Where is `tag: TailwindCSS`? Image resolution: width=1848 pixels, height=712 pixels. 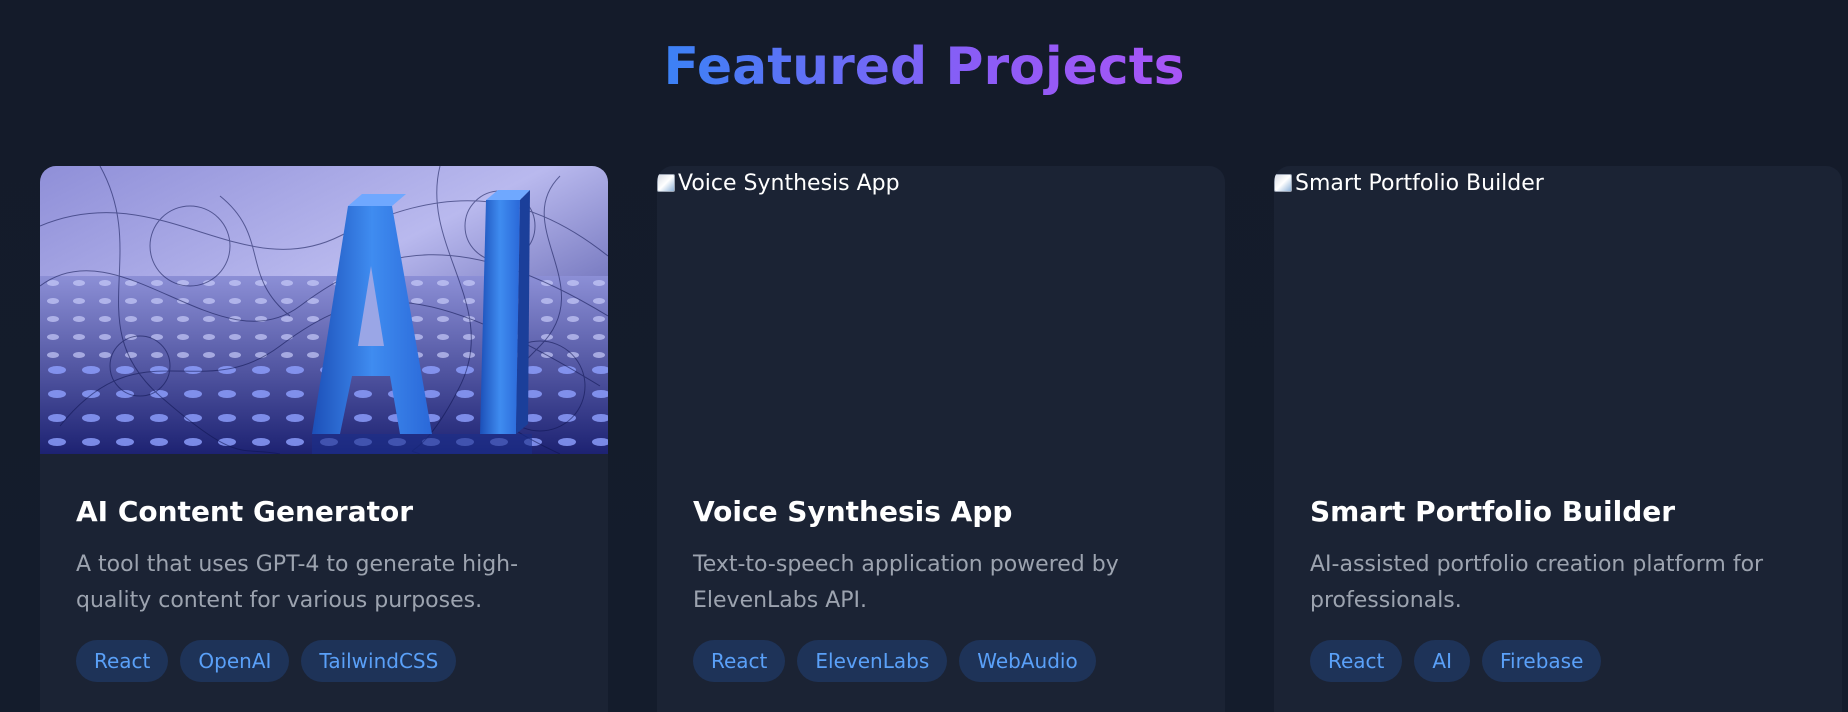
tag: TailwindCSS is located at coordinates (379, 661).